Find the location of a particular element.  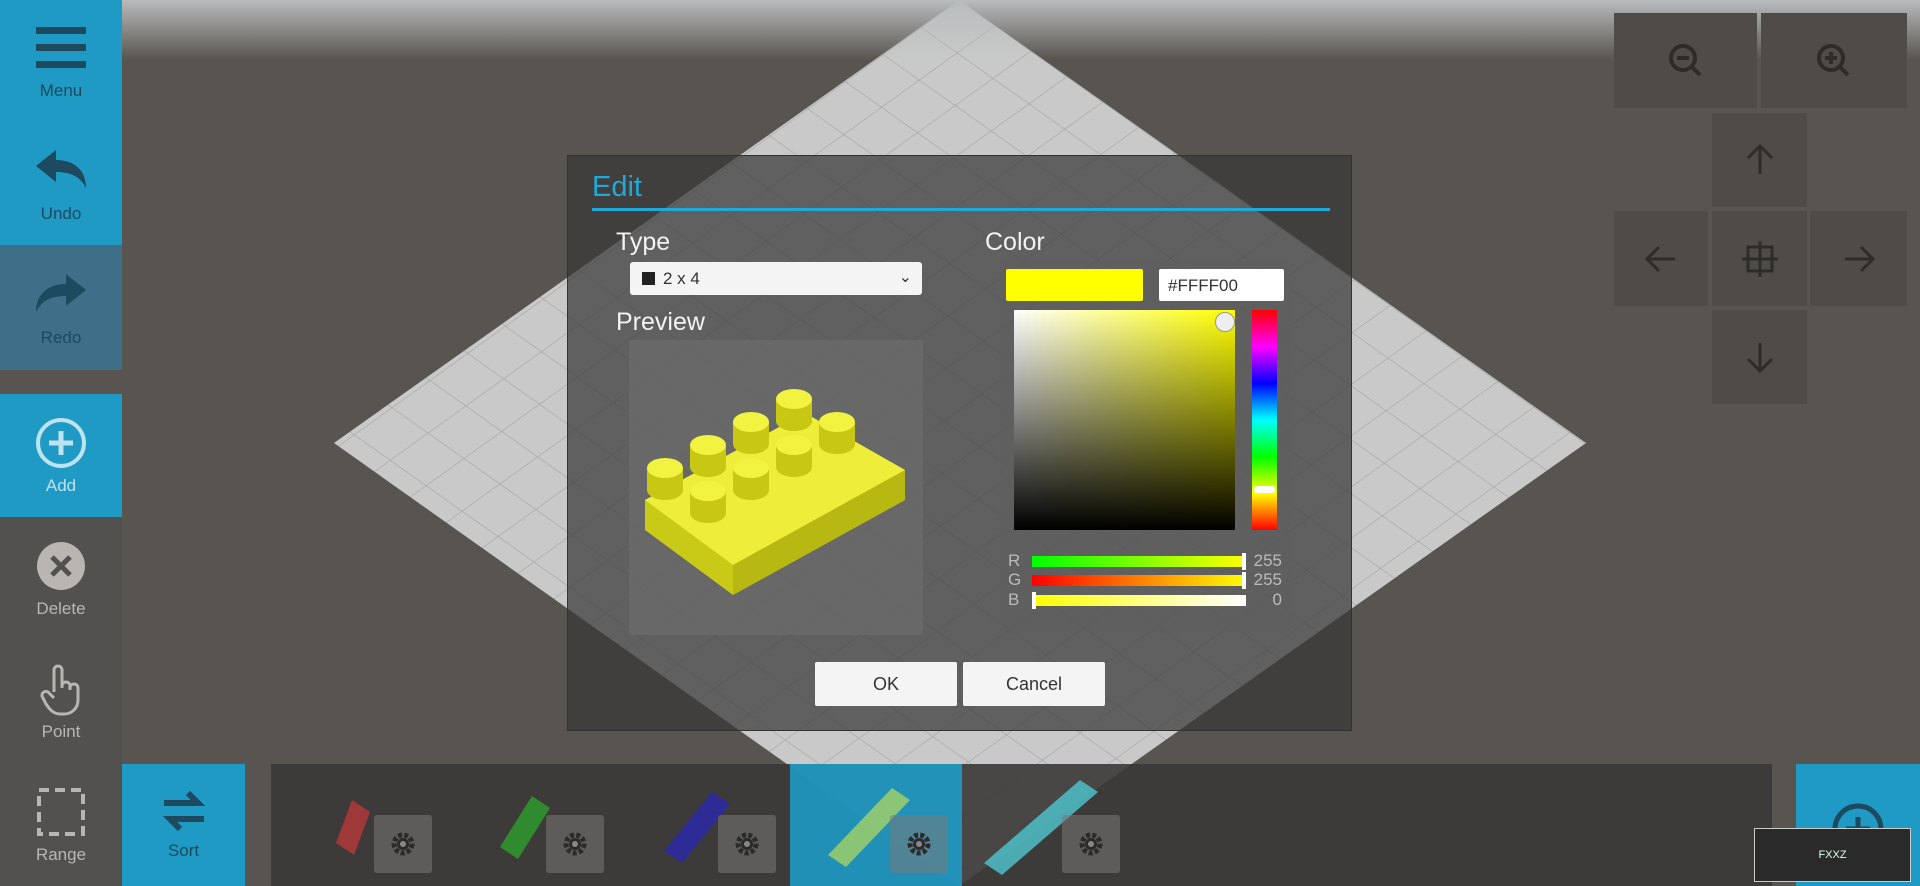

menu-label: Menu is located at coordinates (61, 90).